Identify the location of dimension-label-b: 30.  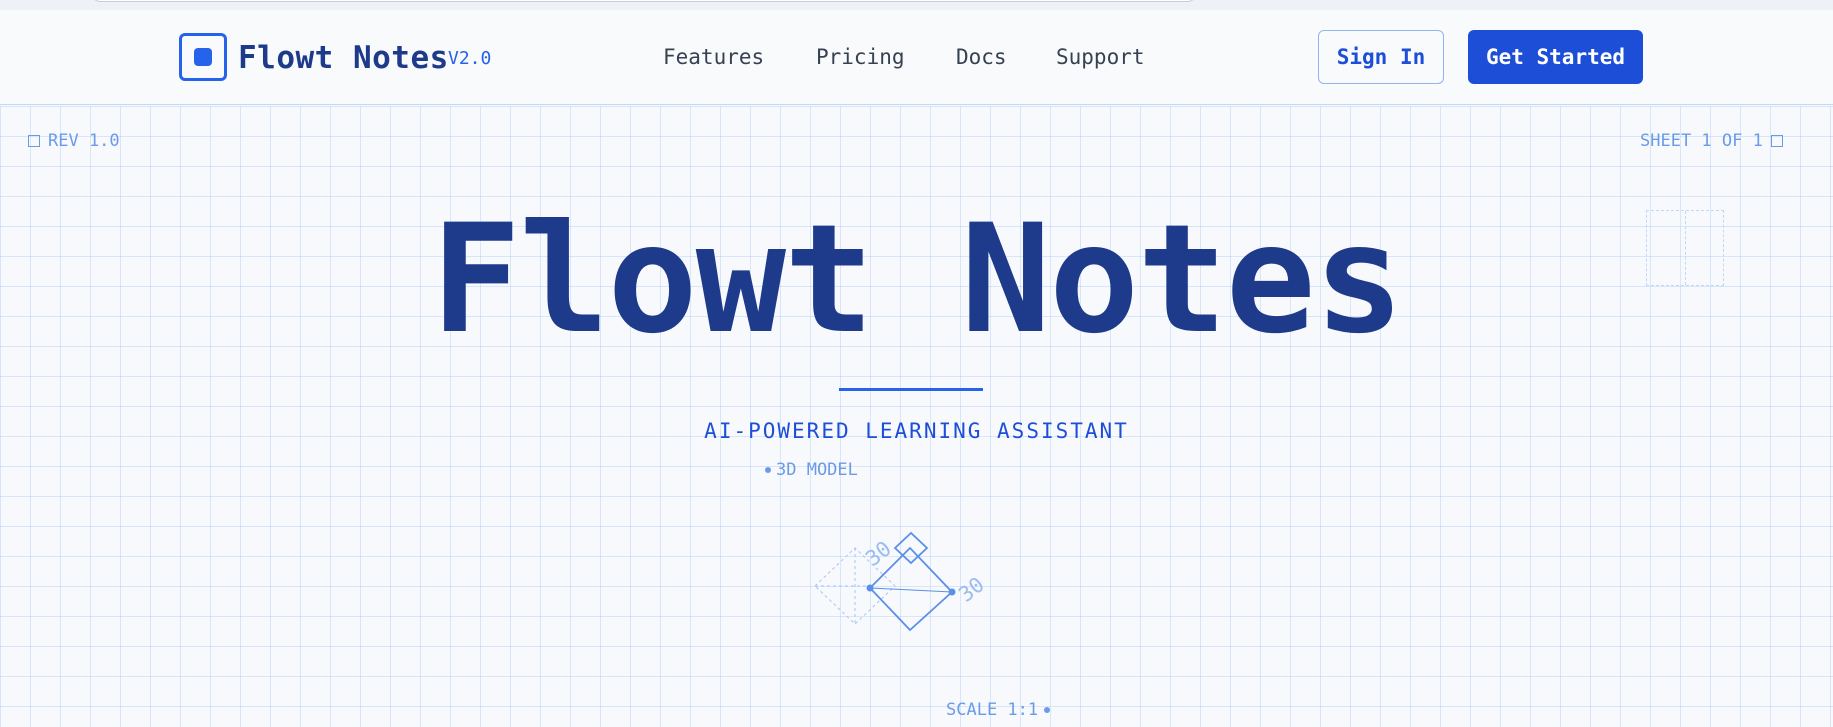
(971, 589).